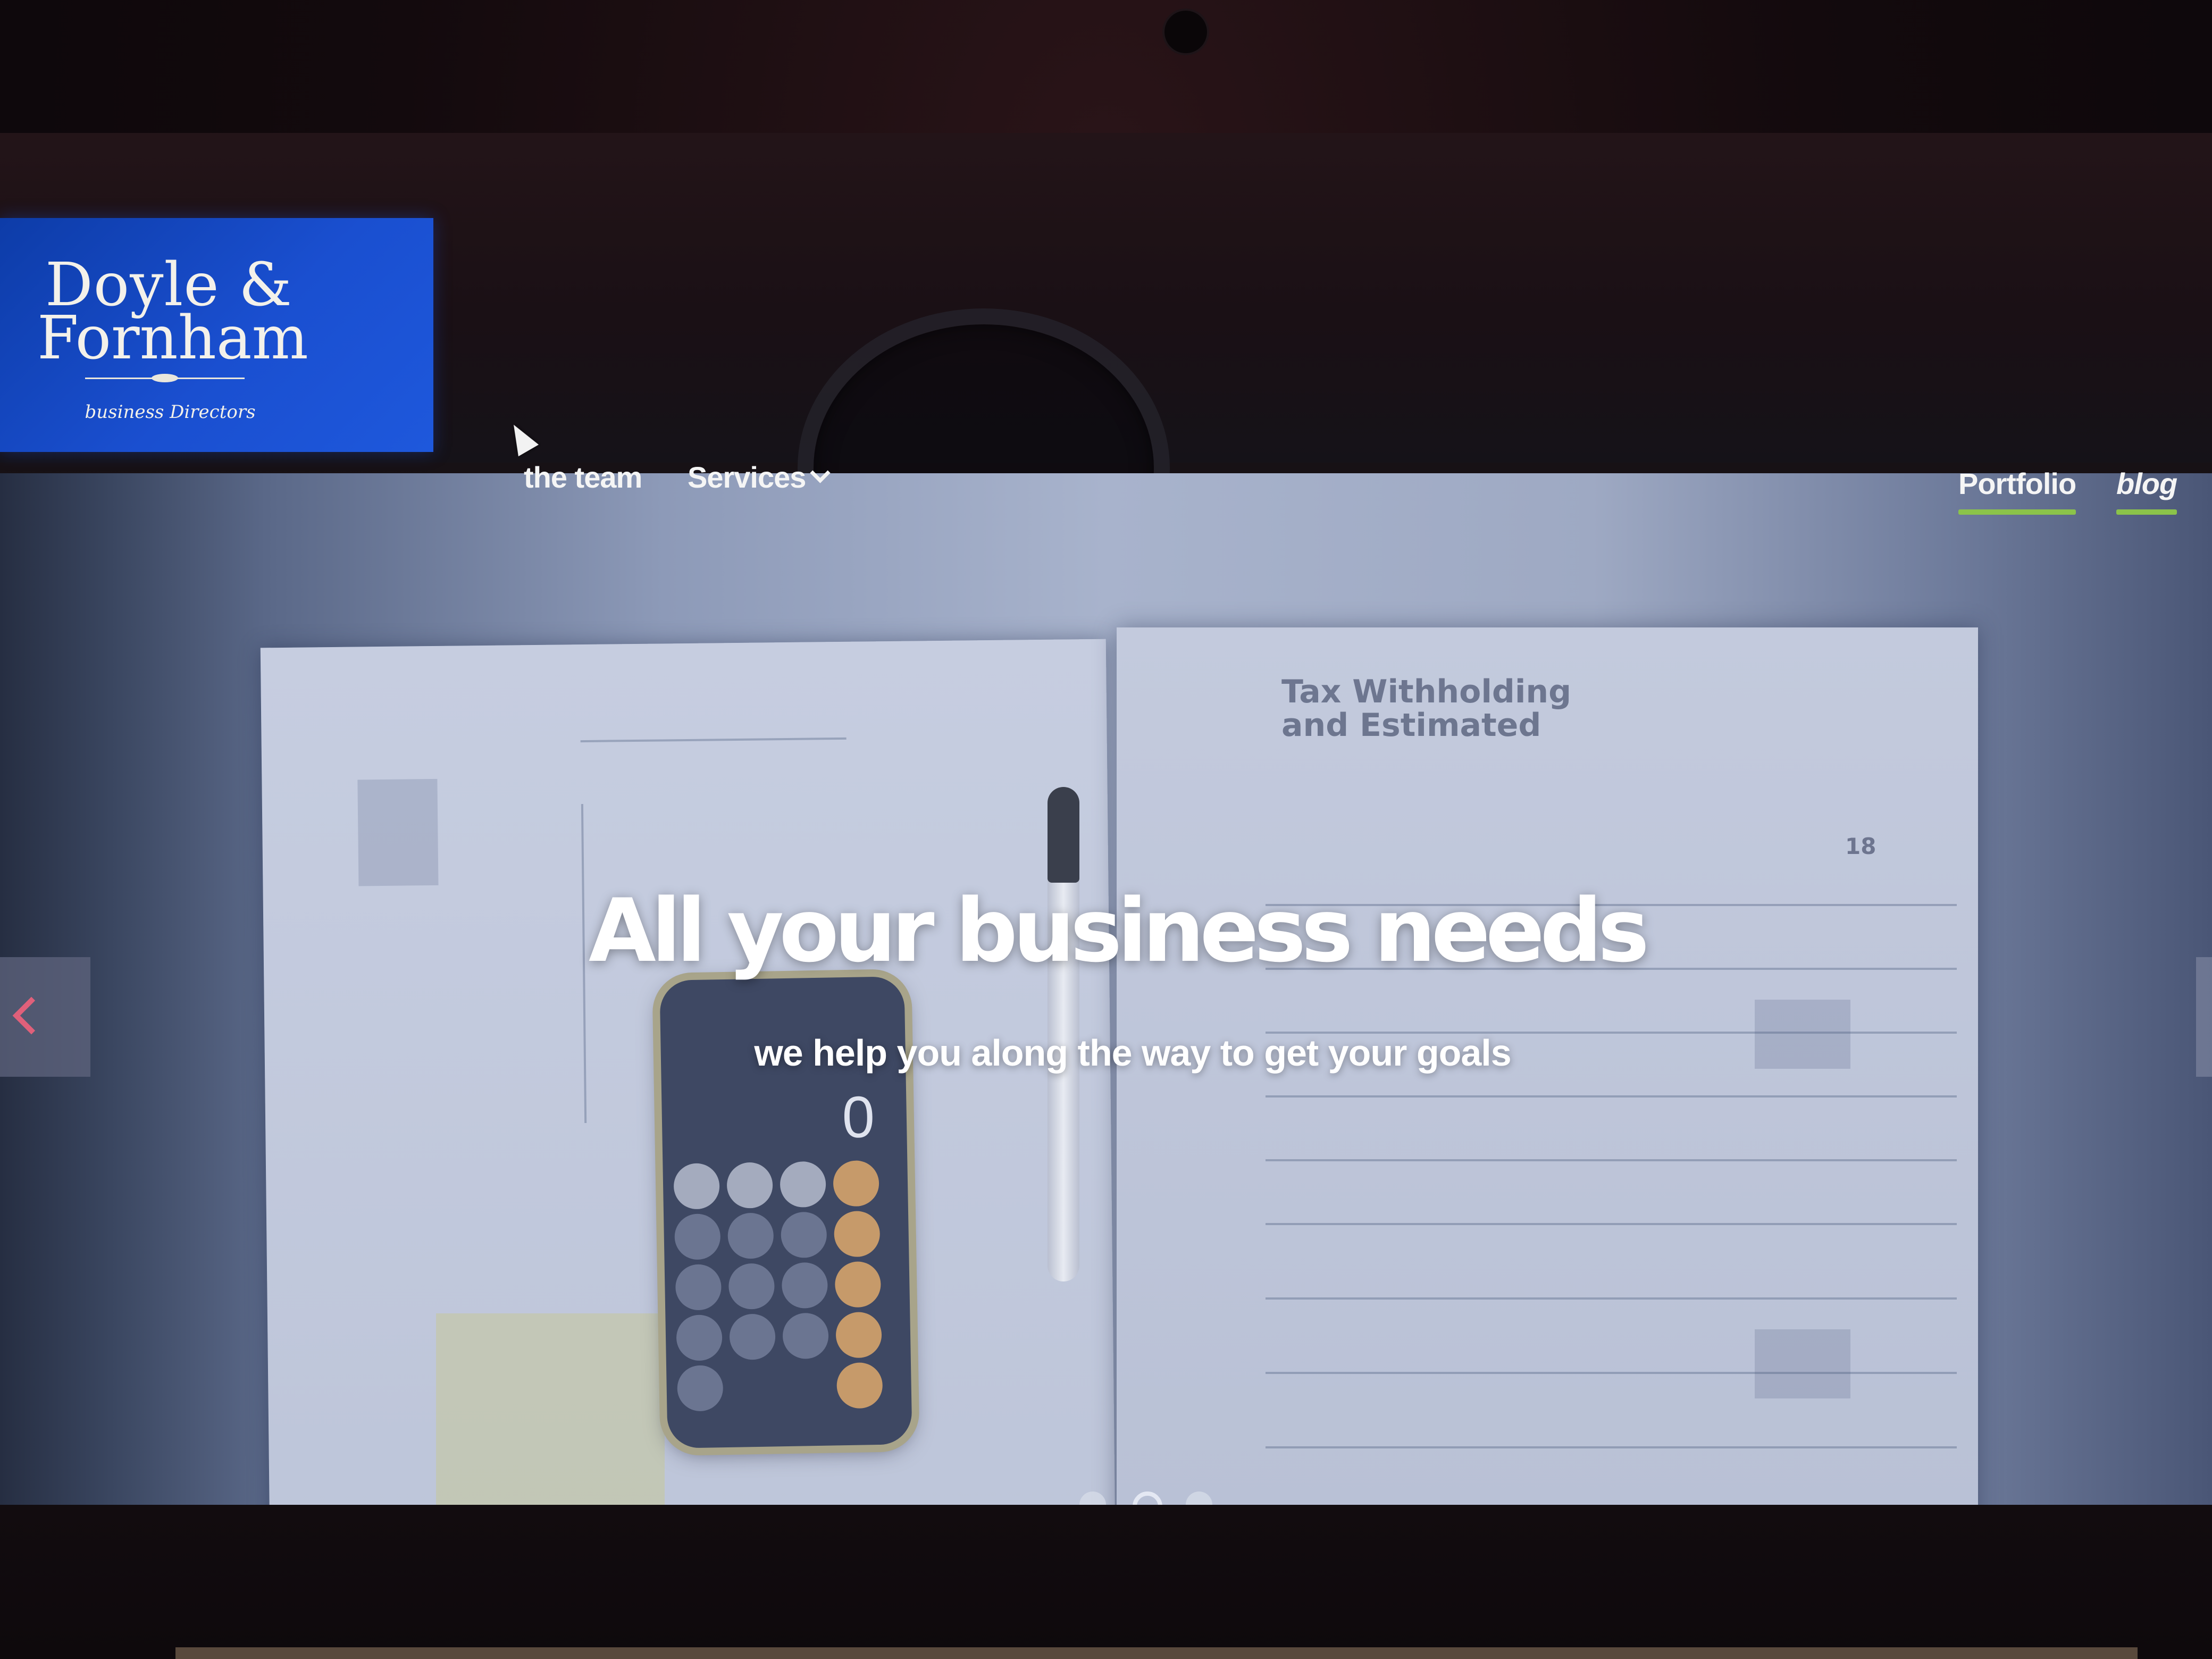 The width and height of the screenshot is (2212, 1659). I want to click on carousel-dots, so click(1159, 1498).